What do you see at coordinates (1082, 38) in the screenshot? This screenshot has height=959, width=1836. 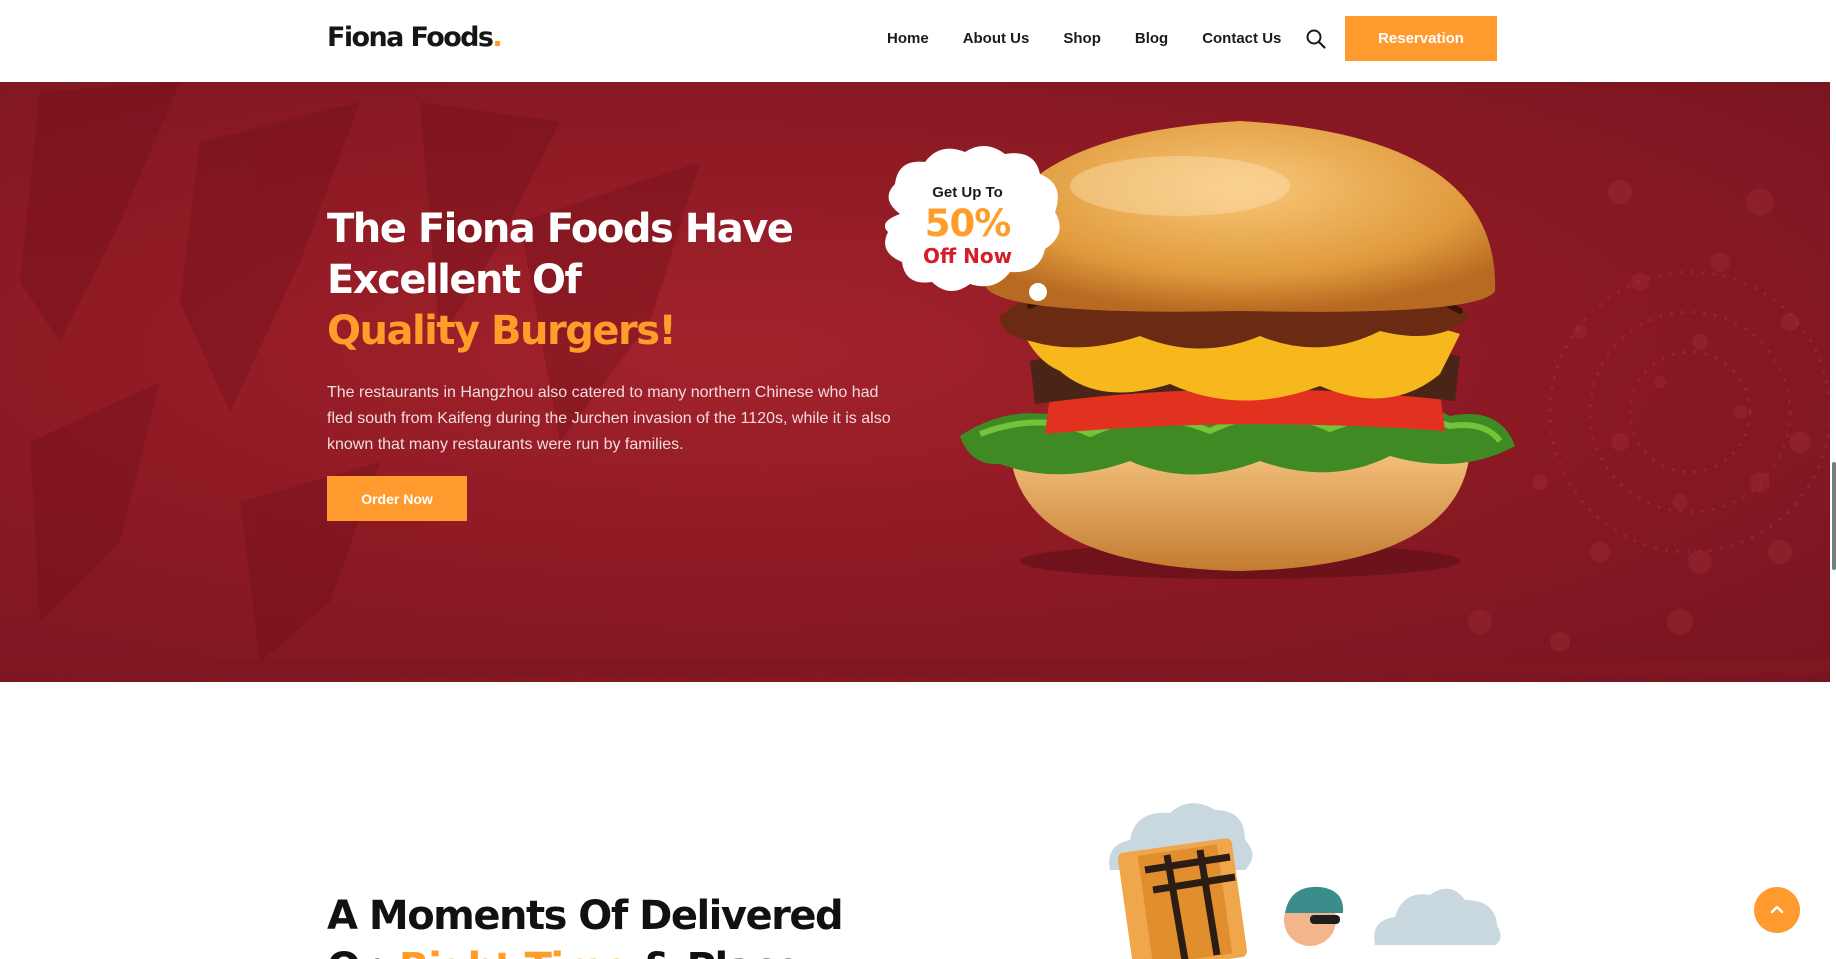 I see `nav-shop: Shop` at bounding box center [1082, 38].